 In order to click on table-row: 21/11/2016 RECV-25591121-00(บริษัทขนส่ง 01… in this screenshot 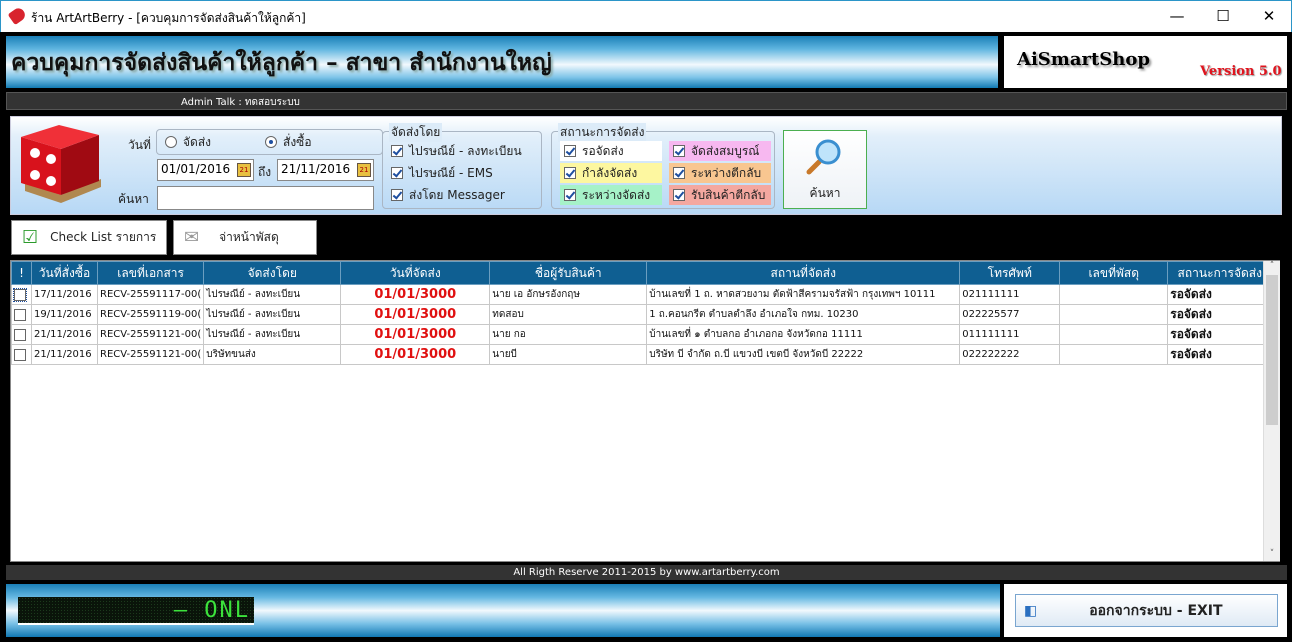, I will do `click(642, 354)`.